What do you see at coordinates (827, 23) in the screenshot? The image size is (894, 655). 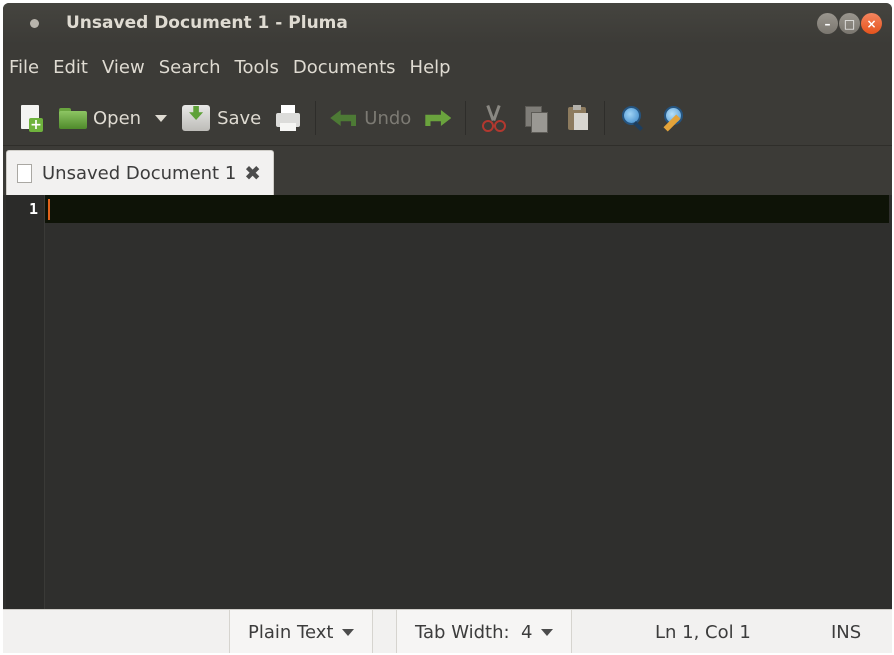 I see `minimize-button: –` at bounding box center [827, 23].